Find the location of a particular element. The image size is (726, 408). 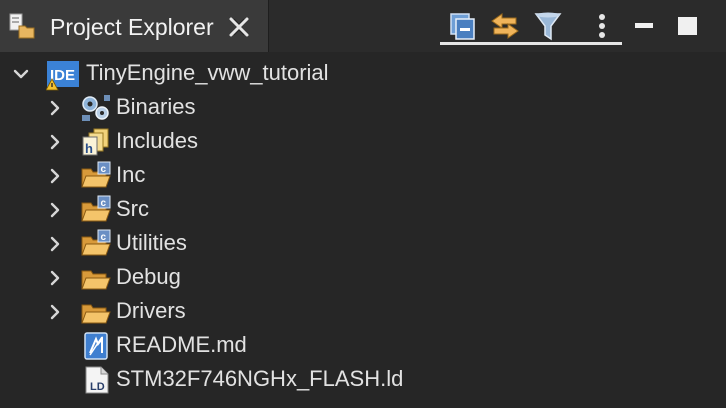

view-menu-icon is located at coordinates (604, 27).